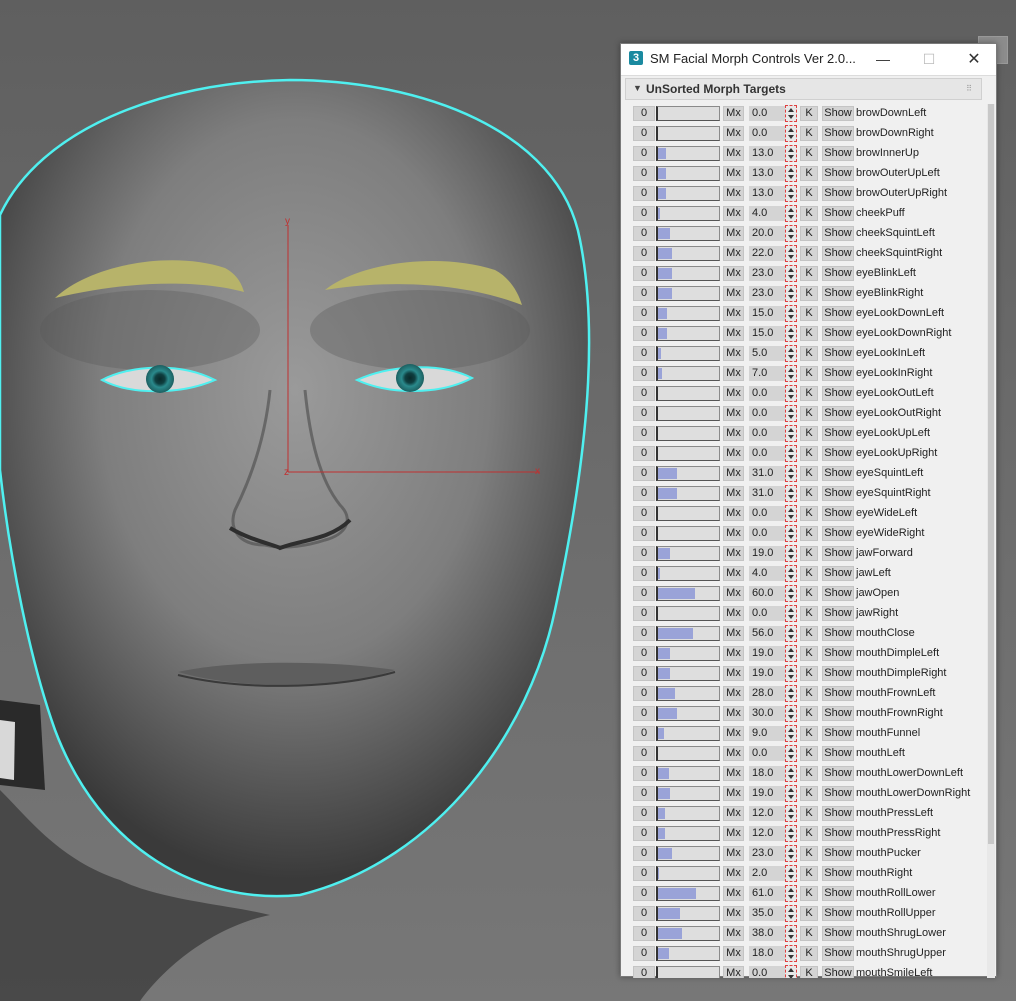 The width and height of the screenshot is (1016, 1001). Describe the element at coordinates (767, 793) in the screenshot. I see `morph-value-field: 19.0` at that location.